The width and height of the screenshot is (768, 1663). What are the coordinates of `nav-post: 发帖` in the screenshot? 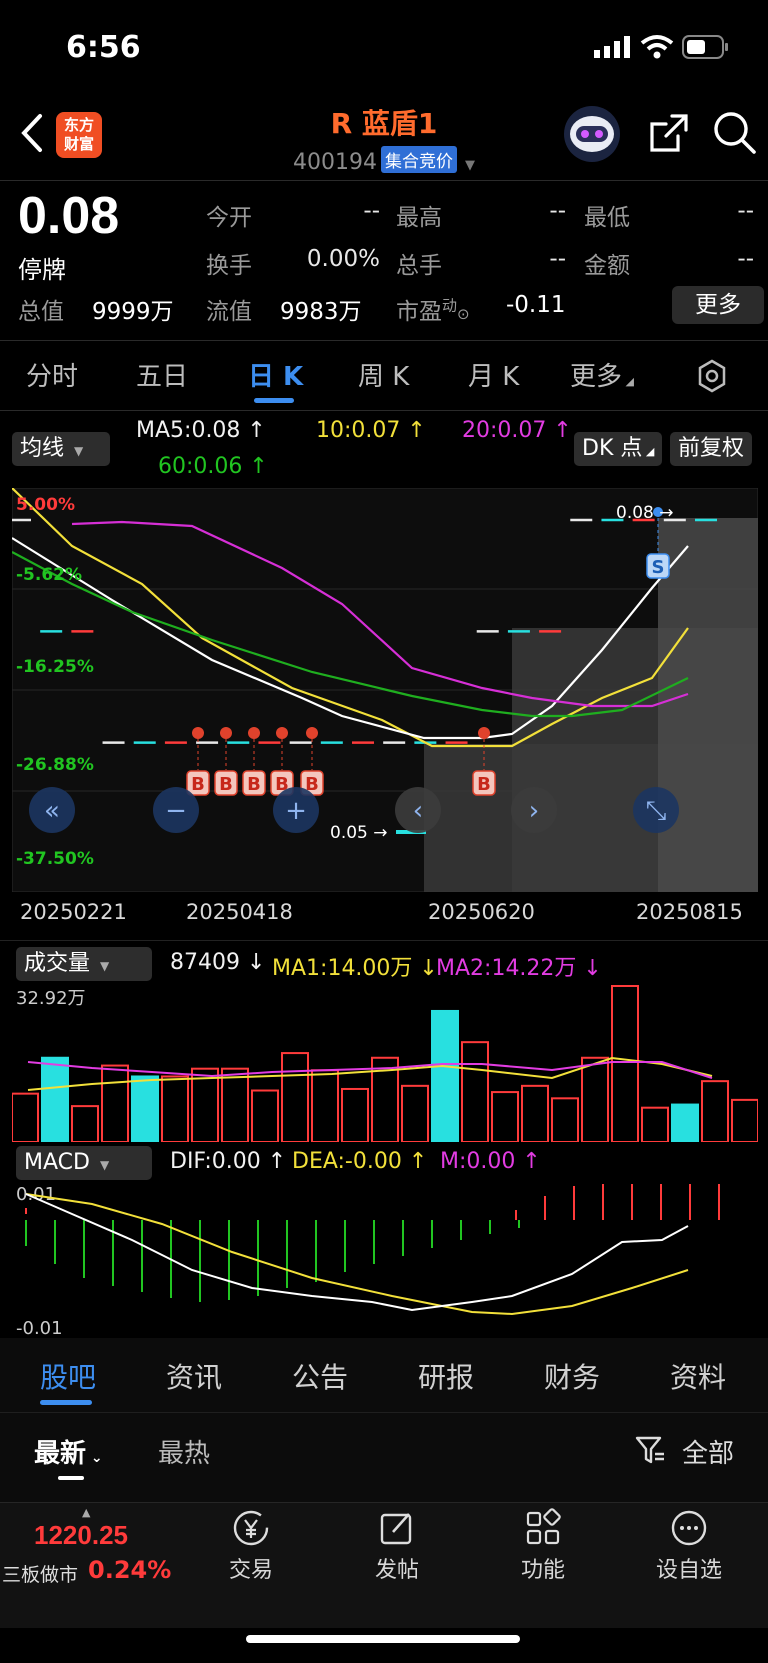 It's located at (397, 1546).